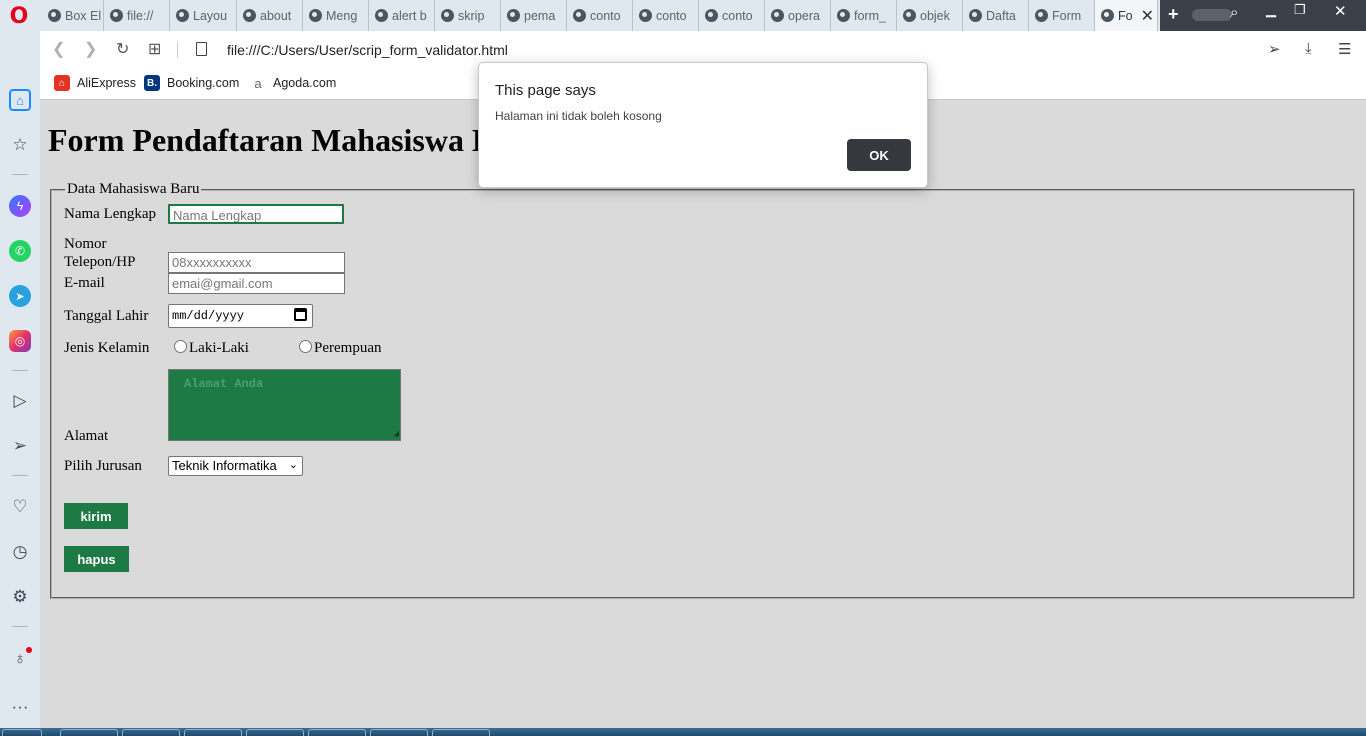 This screenshot has width=1366, height=736. Describe the element at coordinates (96, 516) in the screenshot. I see `kirim-button: kirim` at that location.